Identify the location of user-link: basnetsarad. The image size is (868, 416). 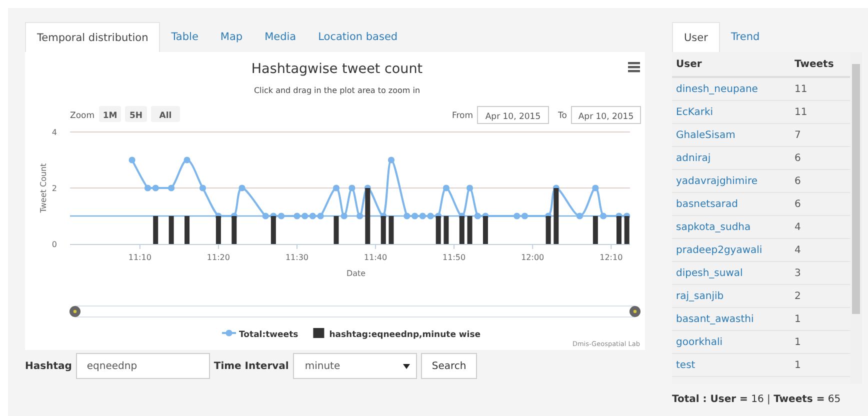
(731, 204).